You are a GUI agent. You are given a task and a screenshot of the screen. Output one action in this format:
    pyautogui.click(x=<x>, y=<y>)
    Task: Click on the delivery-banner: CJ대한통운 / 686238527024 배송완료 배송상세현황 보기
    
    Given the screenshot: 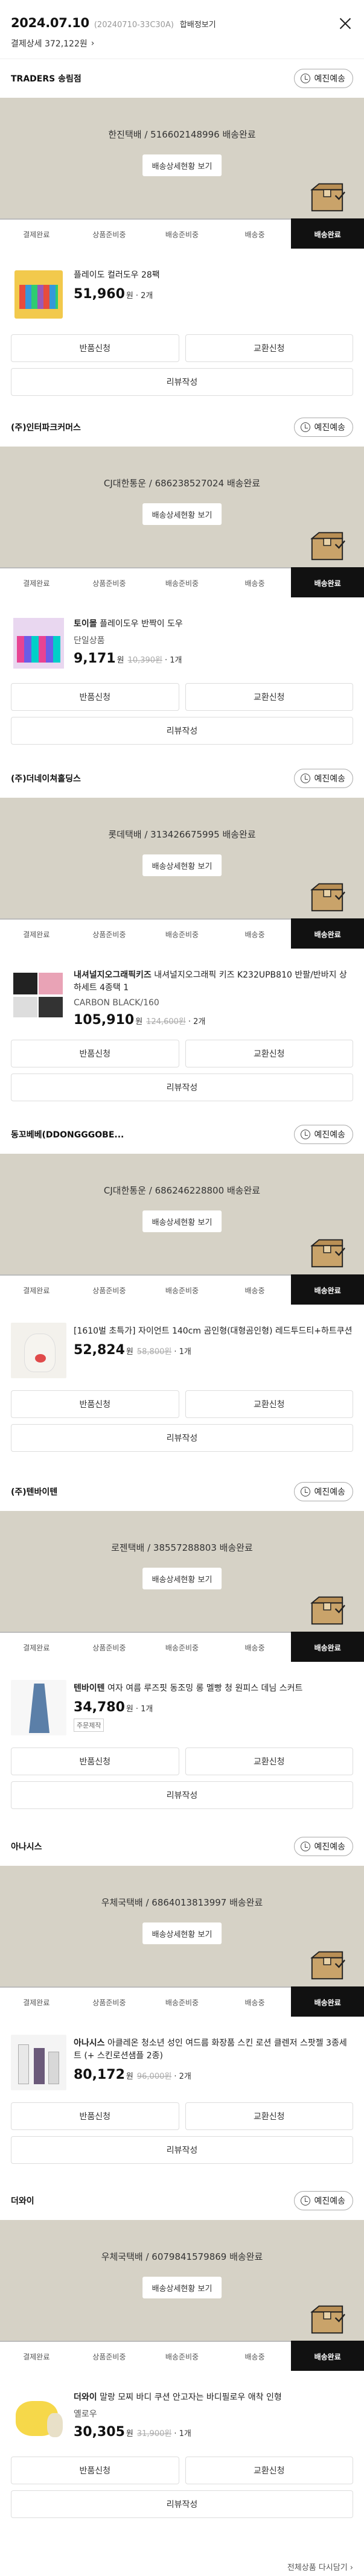 What is the action you would take?
    pyautogui.click(x=182, y=507)
    